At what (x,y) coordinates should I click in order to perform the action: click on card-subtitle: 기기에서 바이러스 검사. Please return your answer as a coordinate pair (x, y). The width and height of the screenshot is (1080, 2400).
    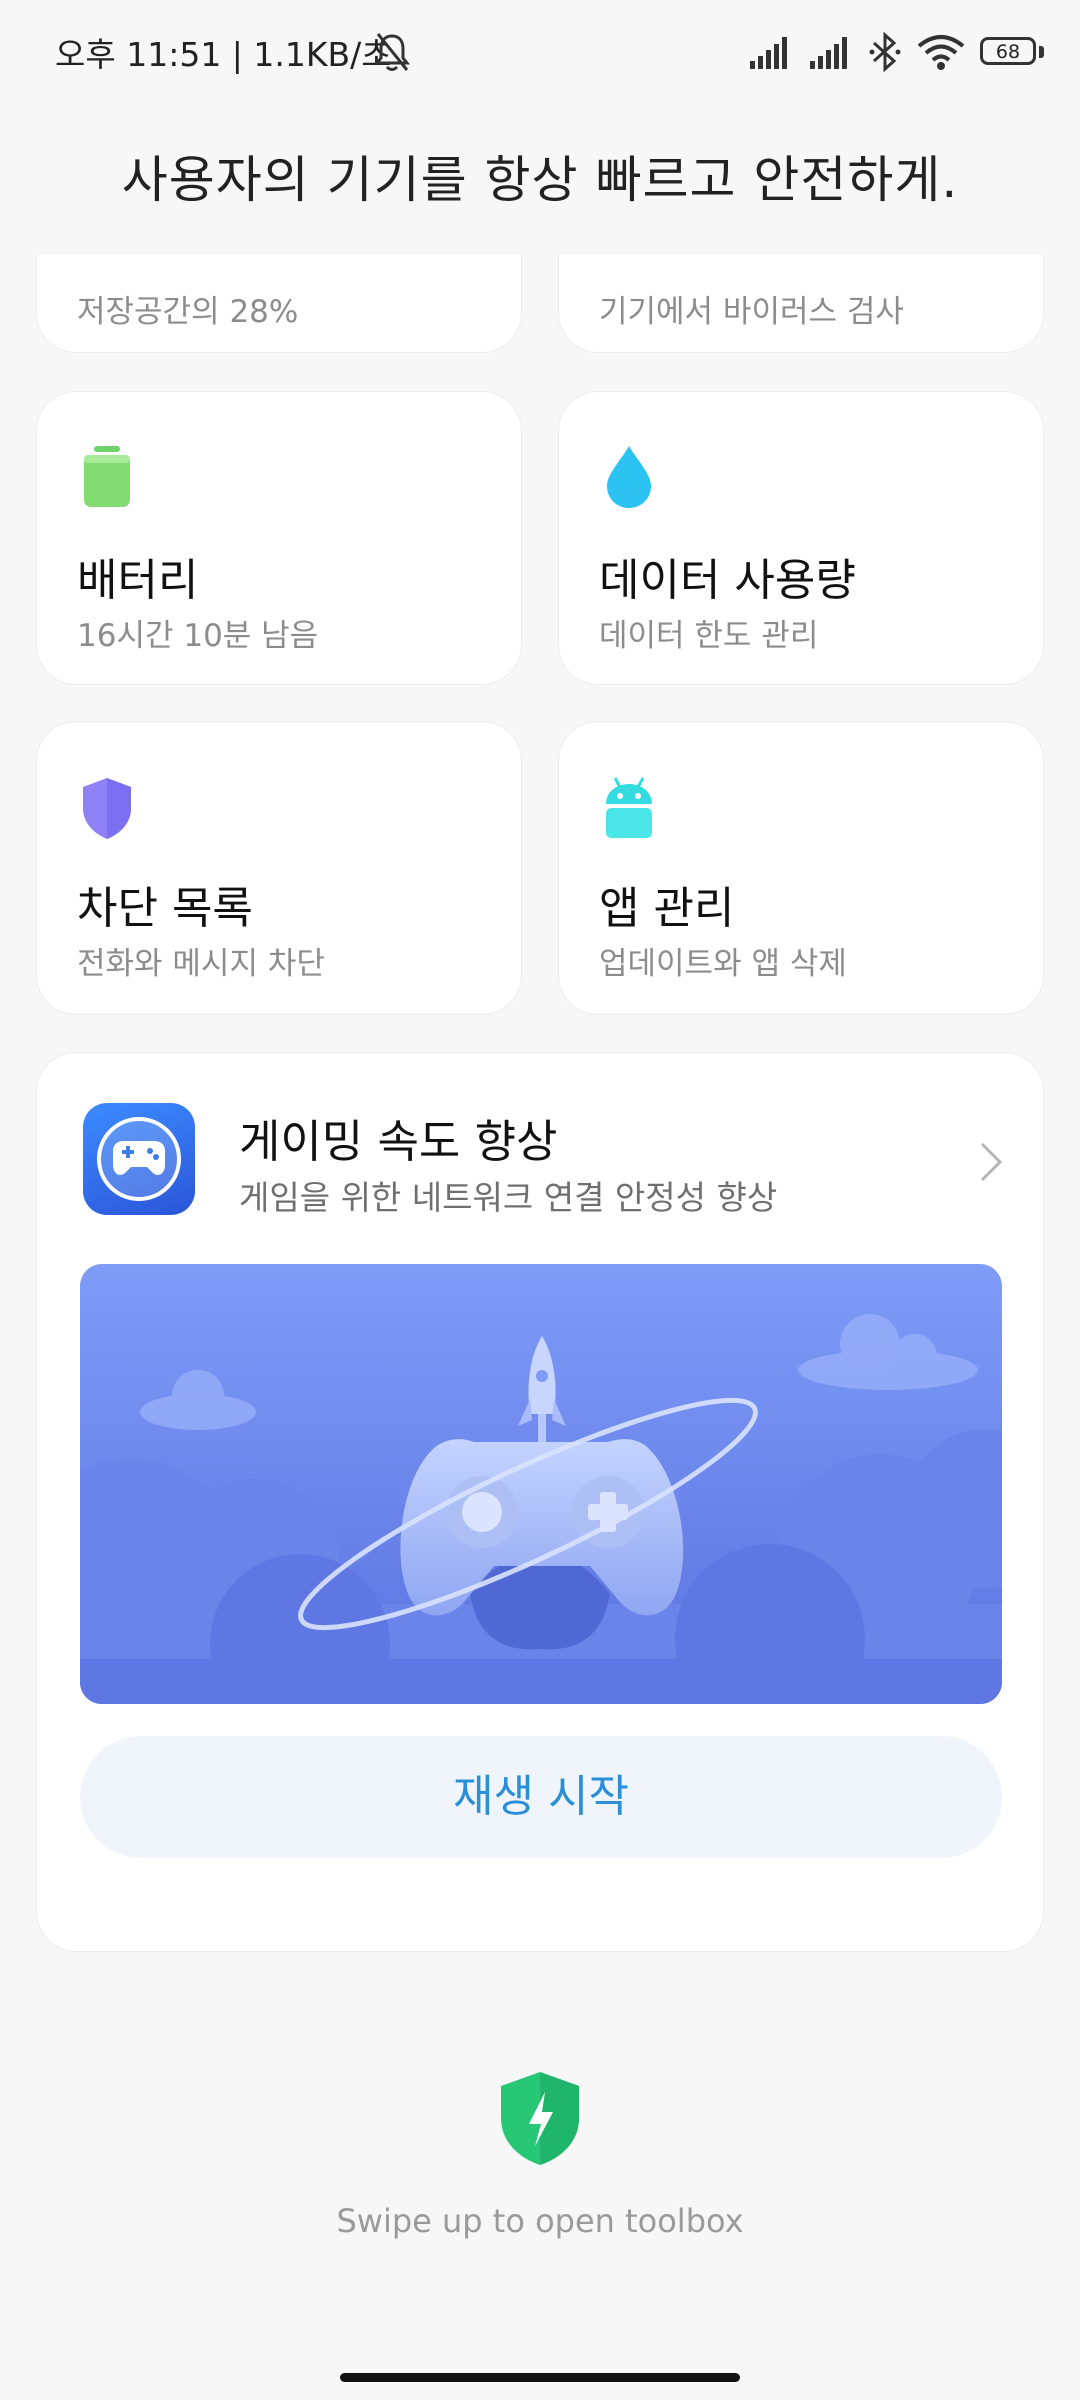
    Looking at the image, I should click on (751, 312).